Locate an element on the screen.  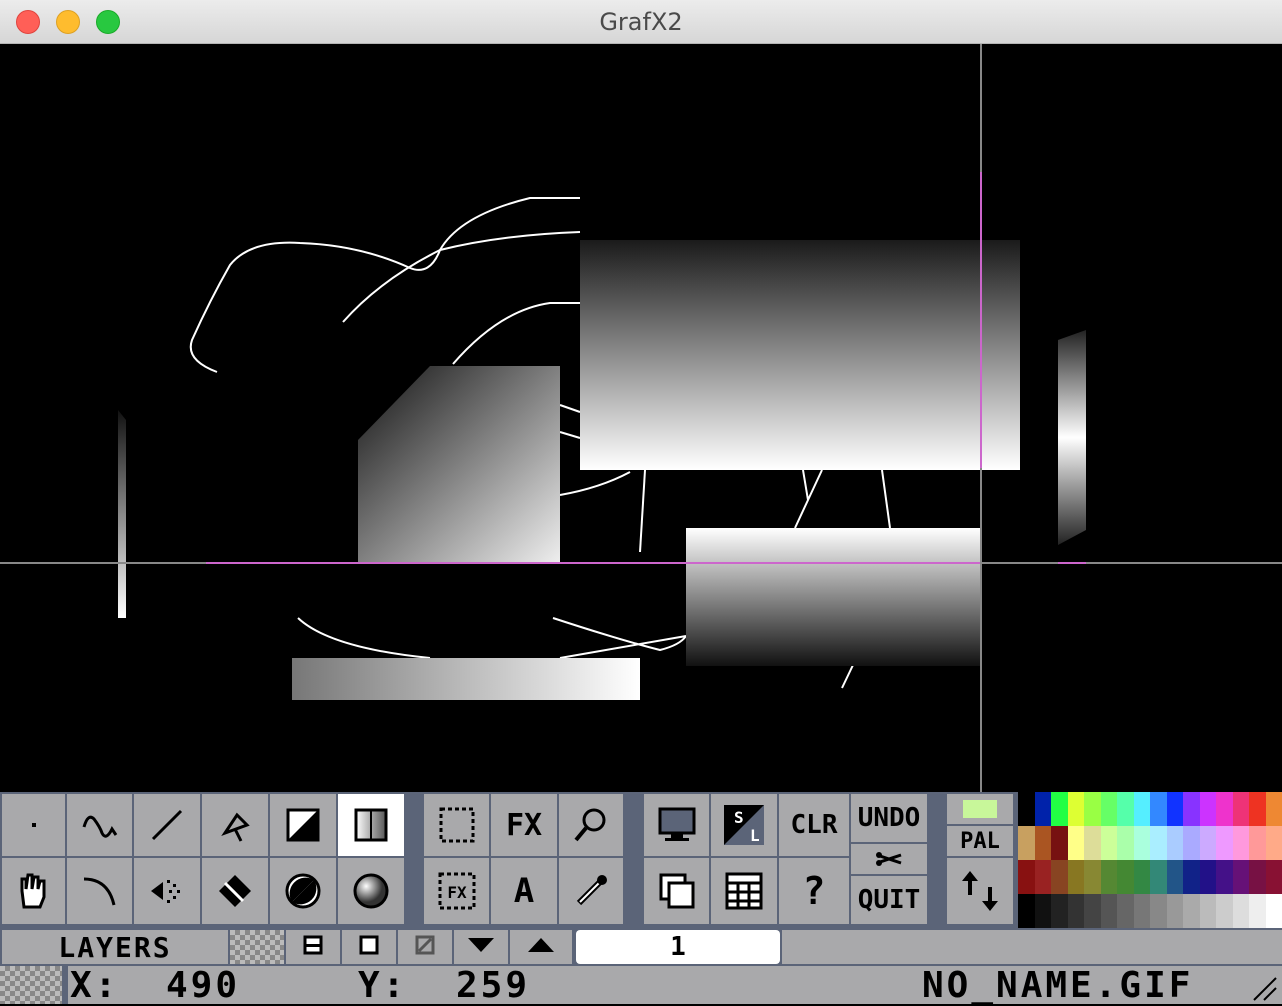
layer-up-button is located at coordinates (541, 947).